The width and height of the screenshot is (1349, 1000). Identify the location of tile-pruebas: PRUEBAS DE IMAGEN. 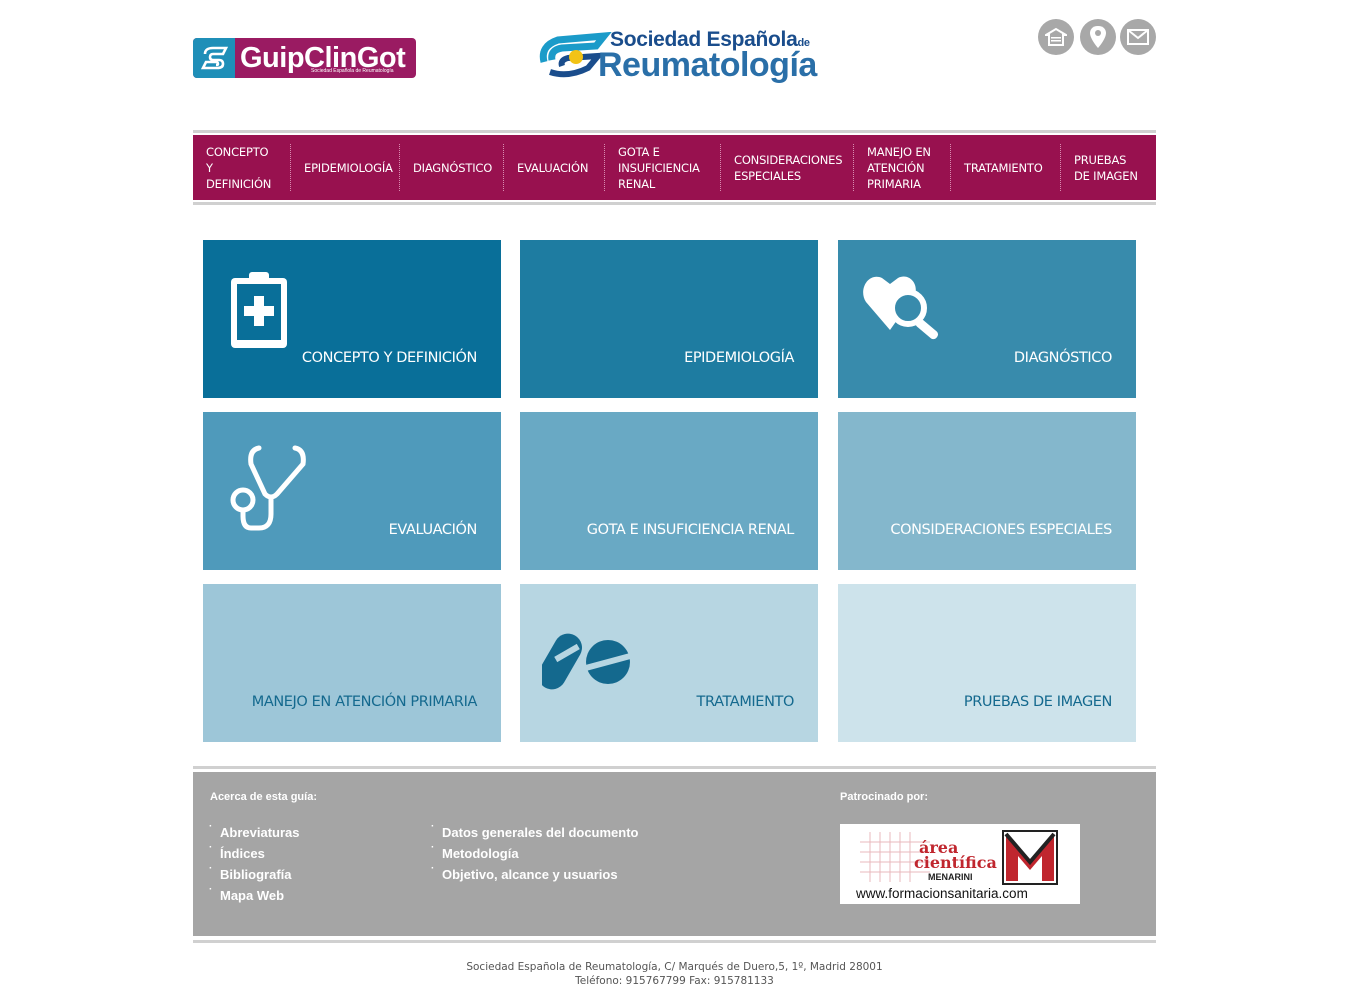
(987, 663).